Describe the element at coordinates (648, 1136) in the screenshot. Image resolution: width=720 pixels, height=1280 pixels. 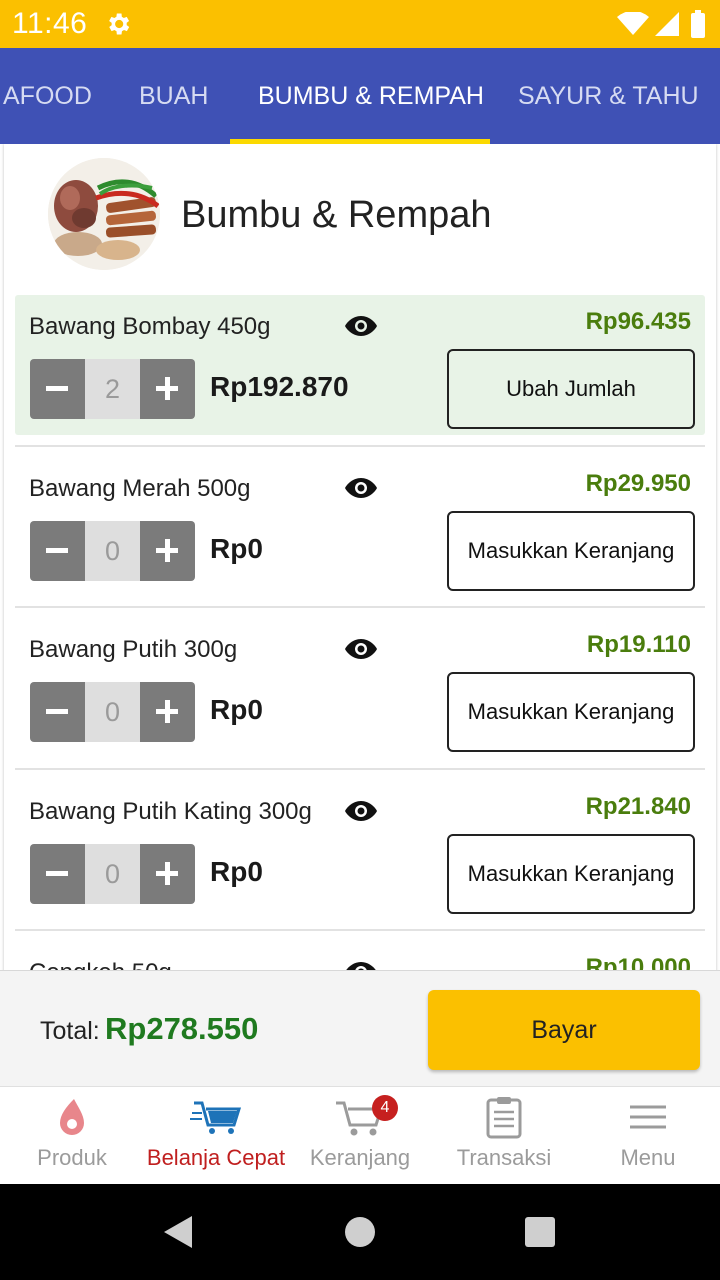
I see `nav-menu: Menu` at that location.